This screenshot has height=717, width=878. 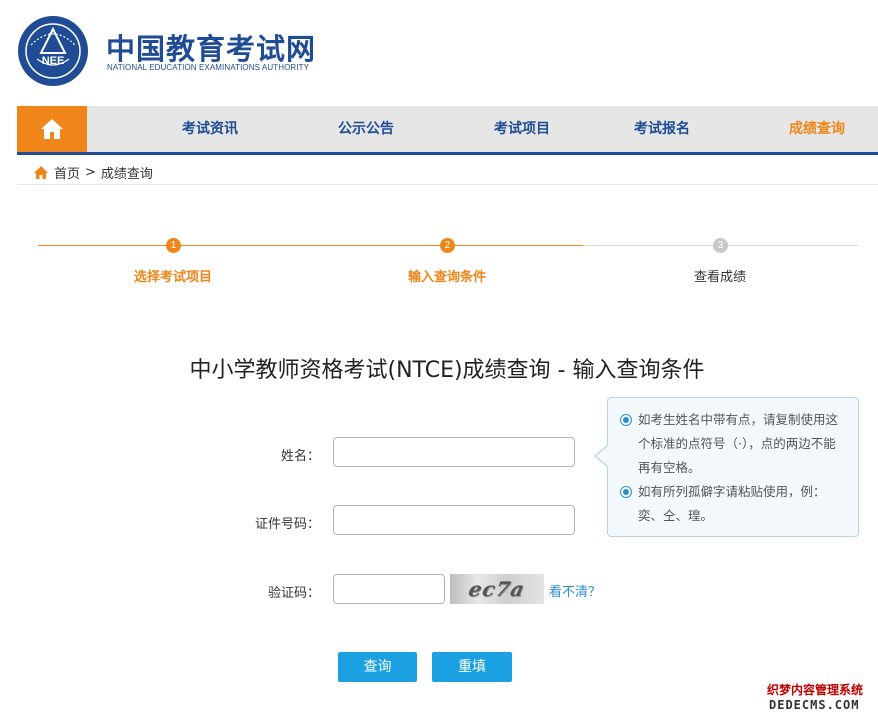 I want to click on captcha-image: ec7a, so click(x=497, y=589).